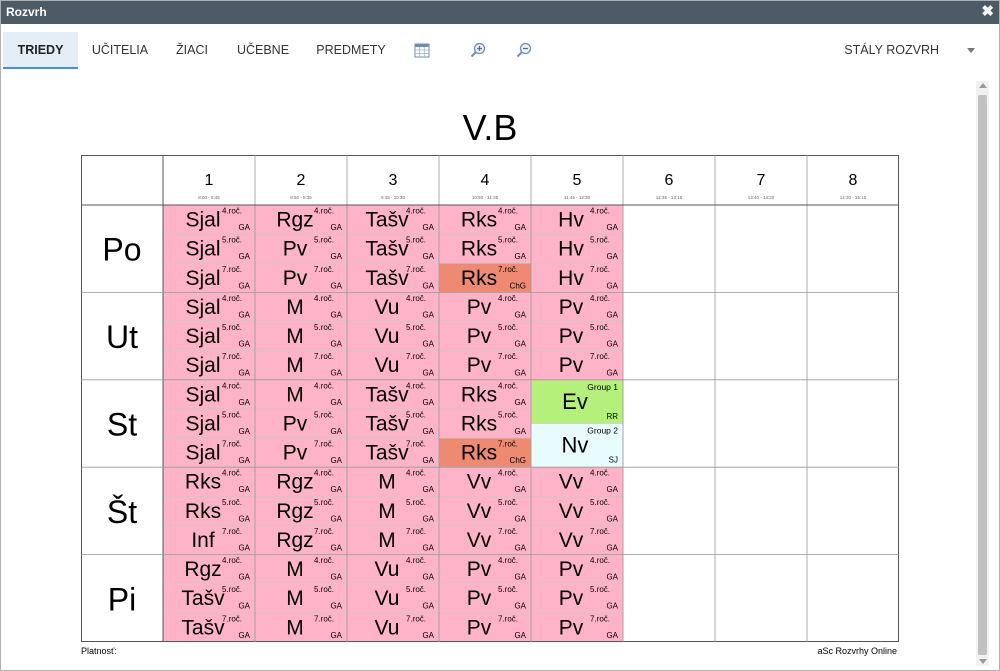 This screenshot has height=671, width=1000. I want to click on teacher-label: RR, so click(612, 416).